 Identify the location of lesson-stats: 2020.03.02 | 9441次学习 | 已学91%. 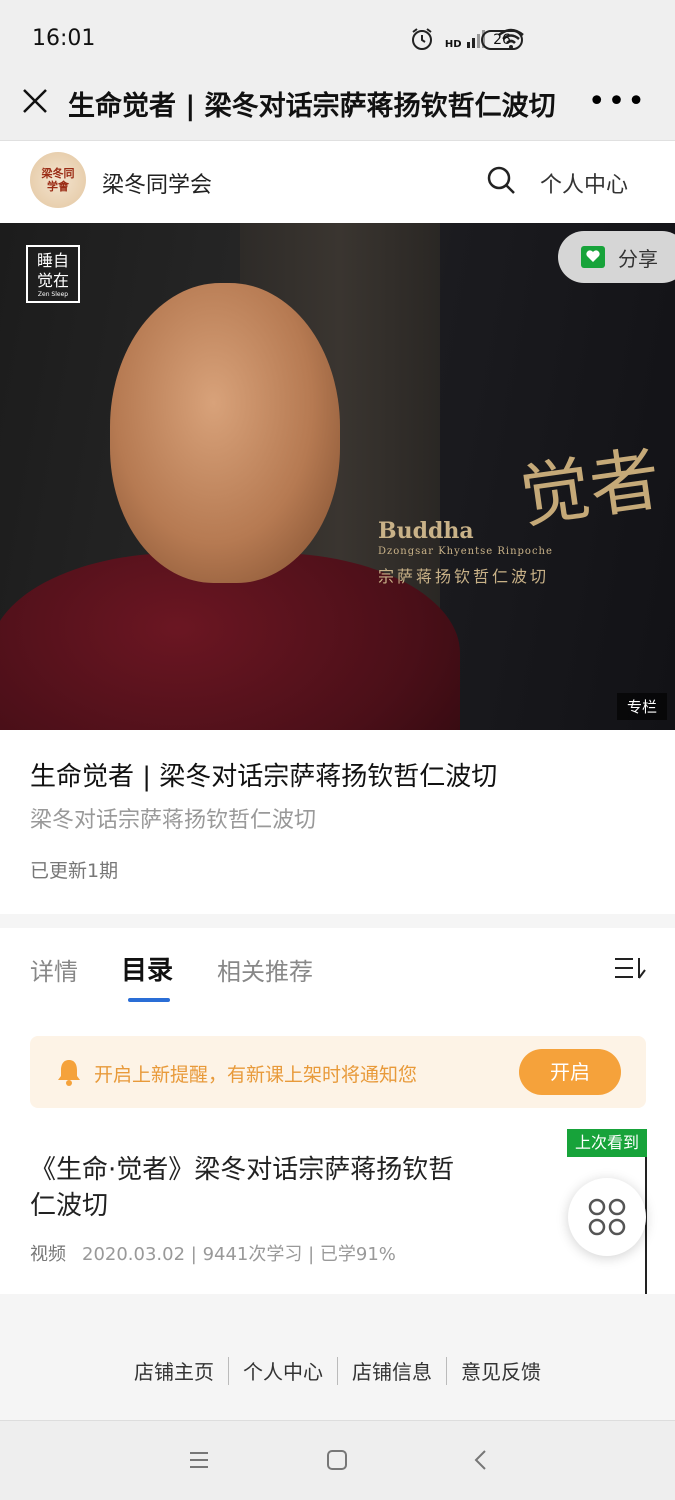
(239, 1254).